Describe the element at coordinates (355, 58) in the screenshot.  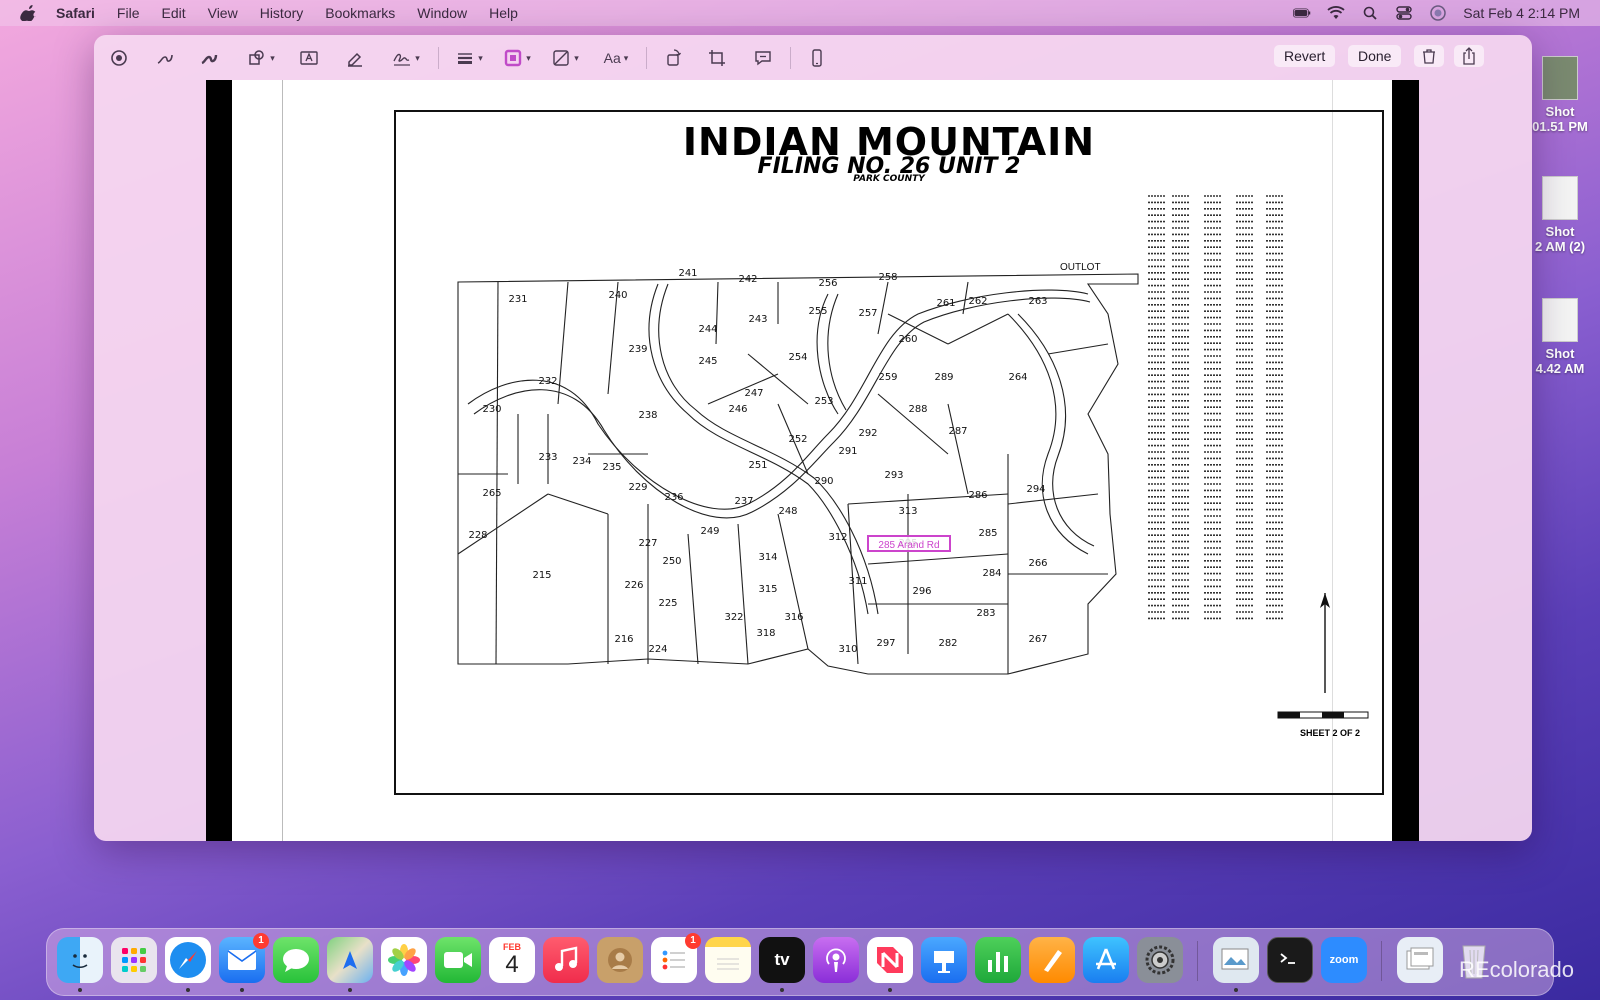
I see `highlight-tool-icon` at that location.